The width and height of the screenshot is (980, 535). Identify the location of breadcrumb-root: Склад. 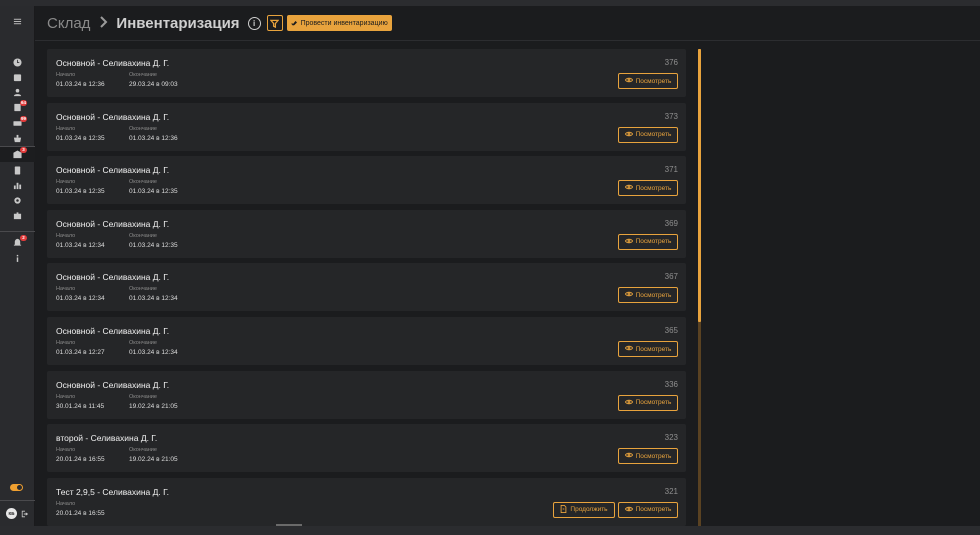
(68, 23).